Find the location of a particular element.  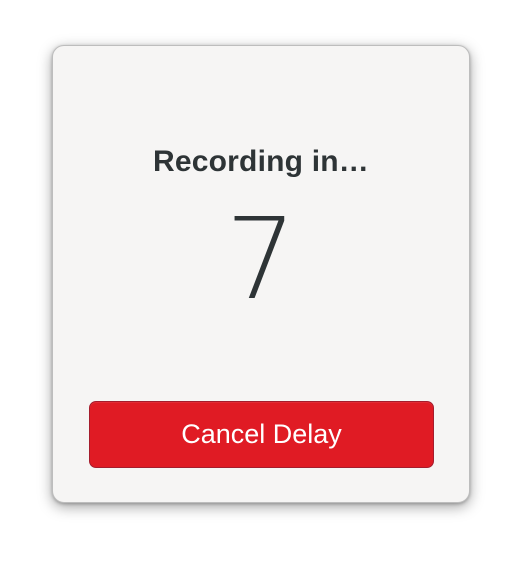

countdown-number: 7 is located at coordinates (261, 260).